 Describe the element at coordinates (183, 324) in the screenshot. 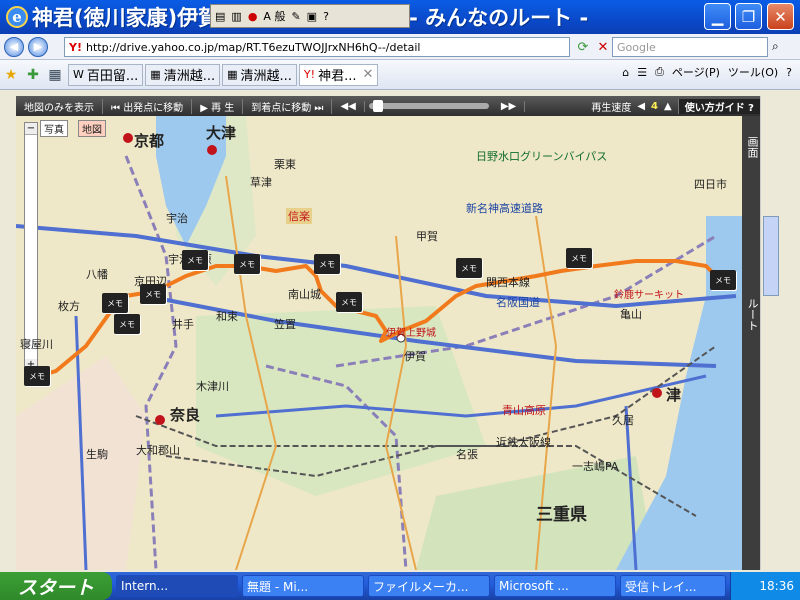

I see `label-ide: 井手` at that location.